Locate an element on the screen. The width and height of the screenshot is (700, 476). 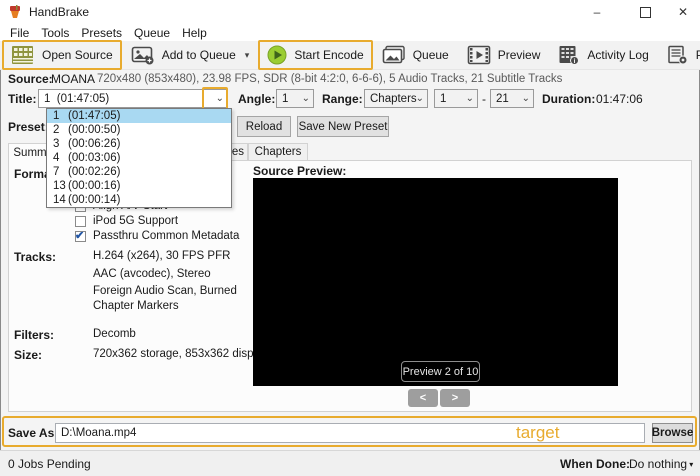
presets-icon is located at coordinates (678, 55).